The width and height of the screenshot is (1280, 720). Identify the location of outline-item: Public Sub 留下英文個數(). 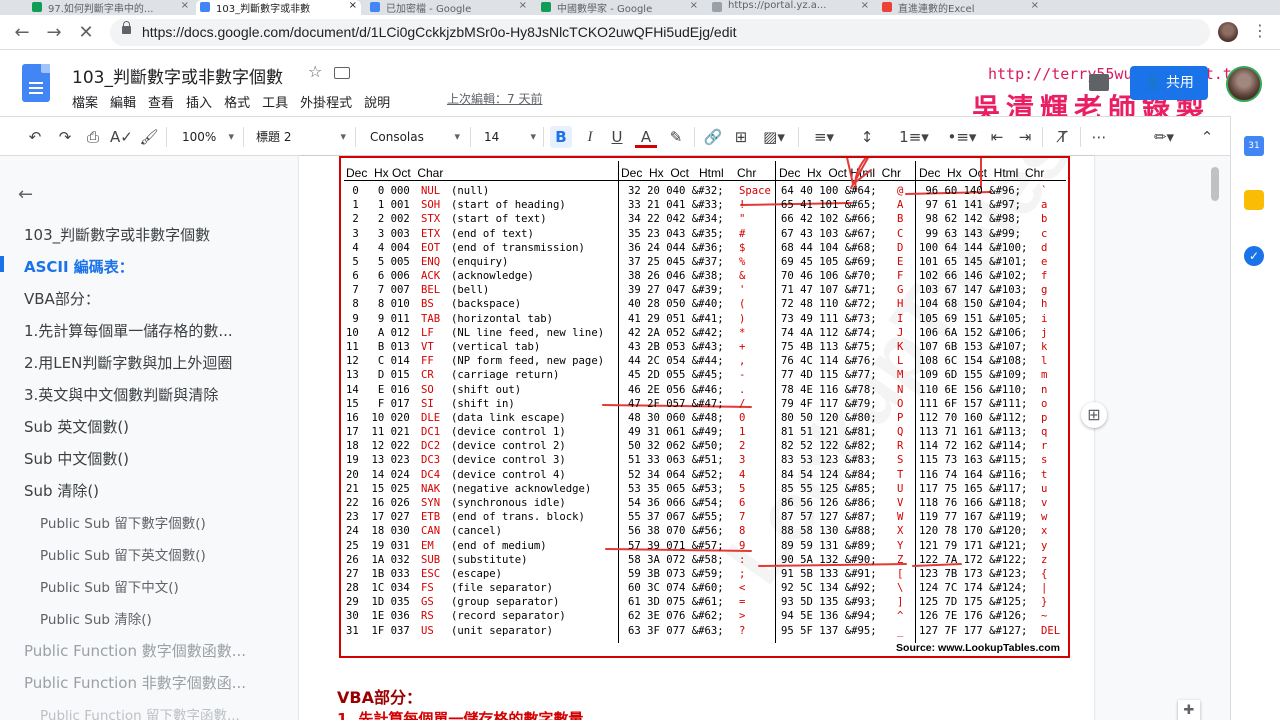
(123, 554).